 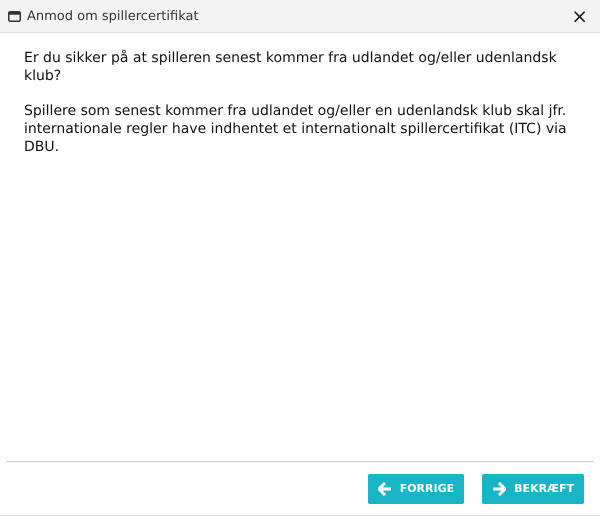 What do you see at coordinates (291, 67) in the screenshot?
I see `message-text: Er du sikker på at spilleren senest kommer fra udlandet og/eller udenlandsk klub?` at bounding box center [291, 67].